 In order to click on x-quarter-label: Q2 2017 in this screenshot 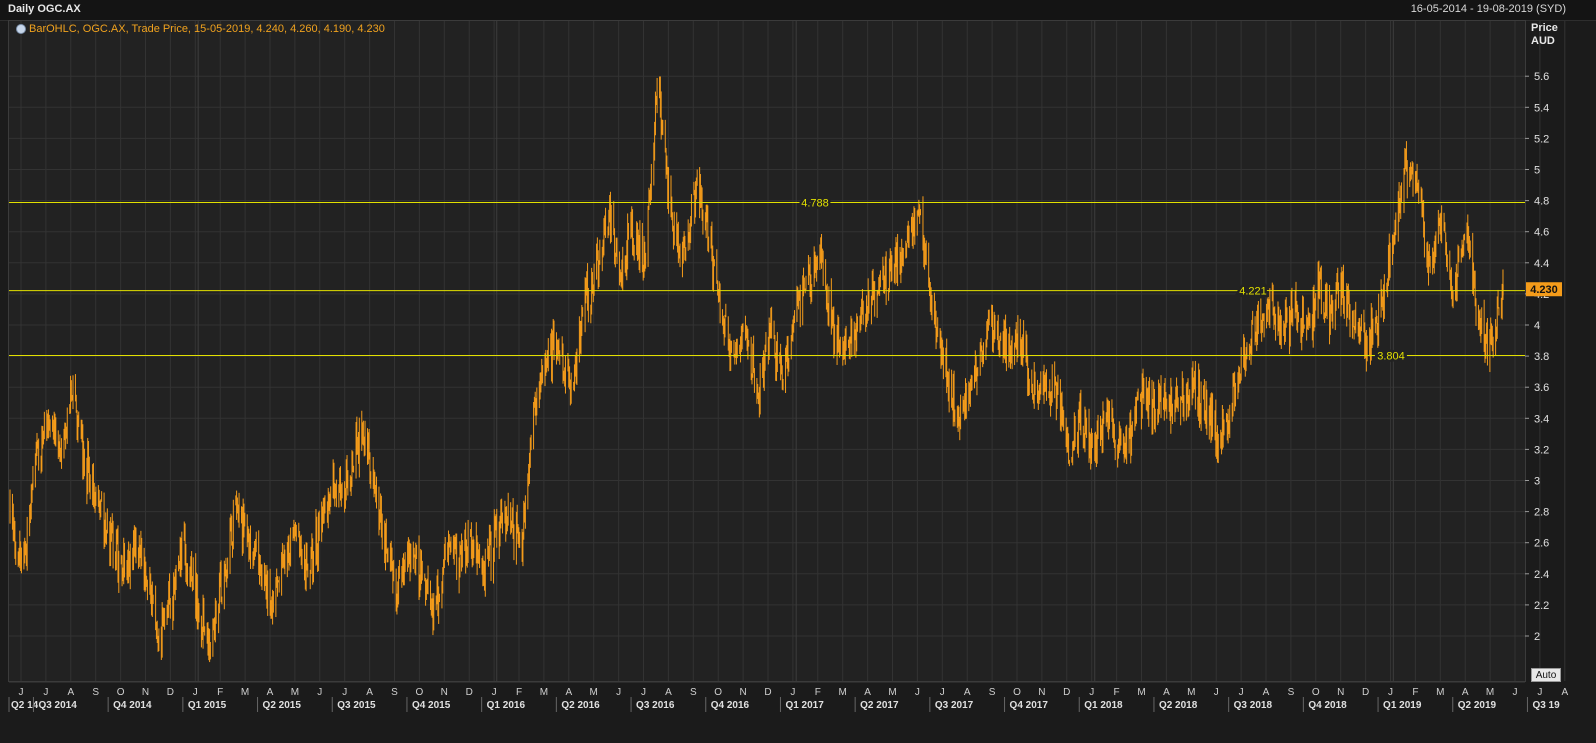, I will do `click(879, 705)`.